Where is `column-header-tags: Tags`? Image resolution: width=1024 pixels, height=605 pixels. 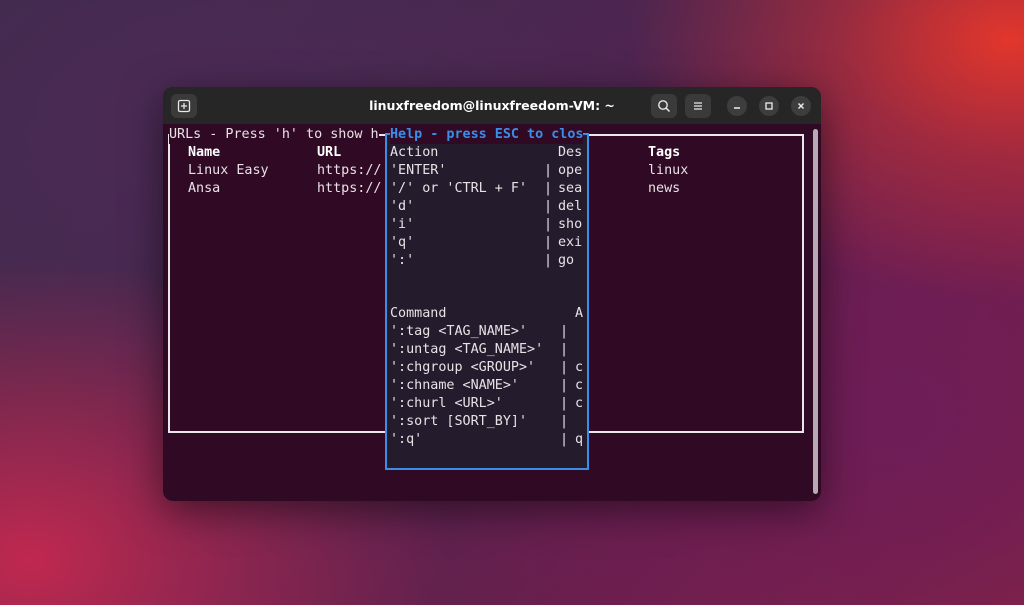
column-header-tags: Tags is located at coordinates (664, 152).